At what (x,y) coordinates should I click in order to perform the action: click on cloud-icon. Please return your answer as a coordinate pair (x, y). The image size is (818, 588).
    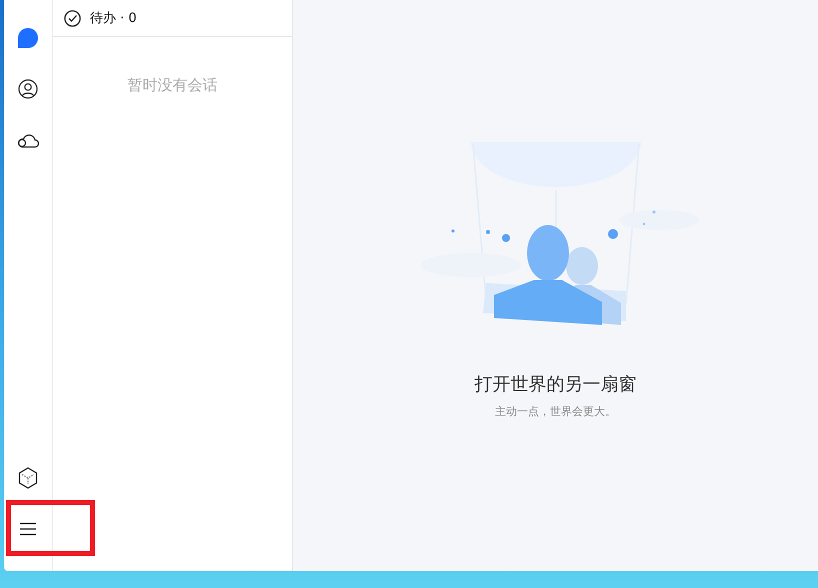
    Looking at the image, I should click on (28, 140).